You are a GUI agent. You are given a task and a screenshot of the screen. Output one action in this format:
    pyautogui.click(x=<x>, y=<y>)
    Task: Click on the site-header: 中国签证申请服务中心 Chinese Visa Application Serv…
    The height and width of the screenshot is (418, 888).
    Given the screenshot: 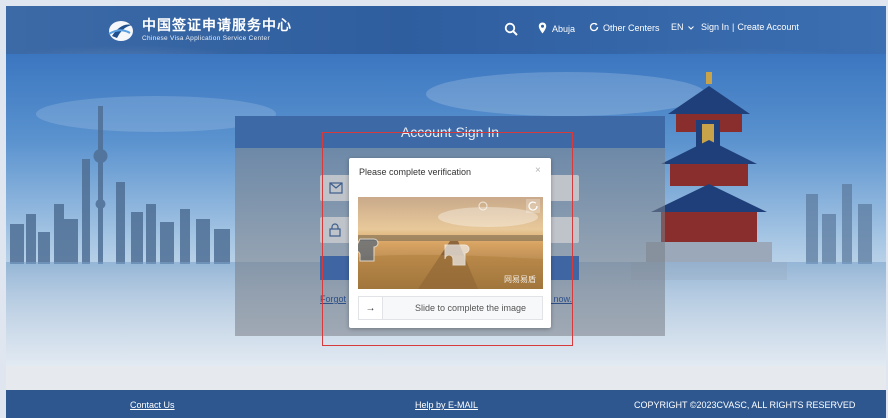 What is the action you would take?
    pyautogui.click(x=446, y=30)
    